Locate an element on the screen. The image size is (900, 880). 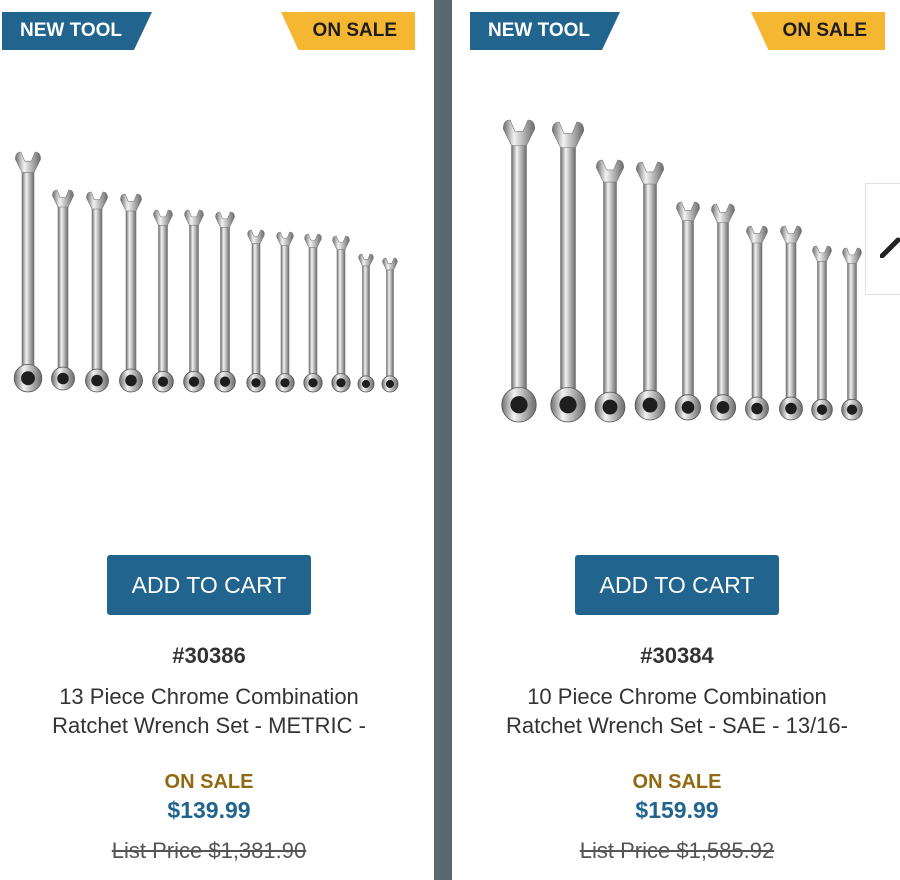
product-title-line: 13 Piece Chrome Combination is located at coordinates (209, 696).